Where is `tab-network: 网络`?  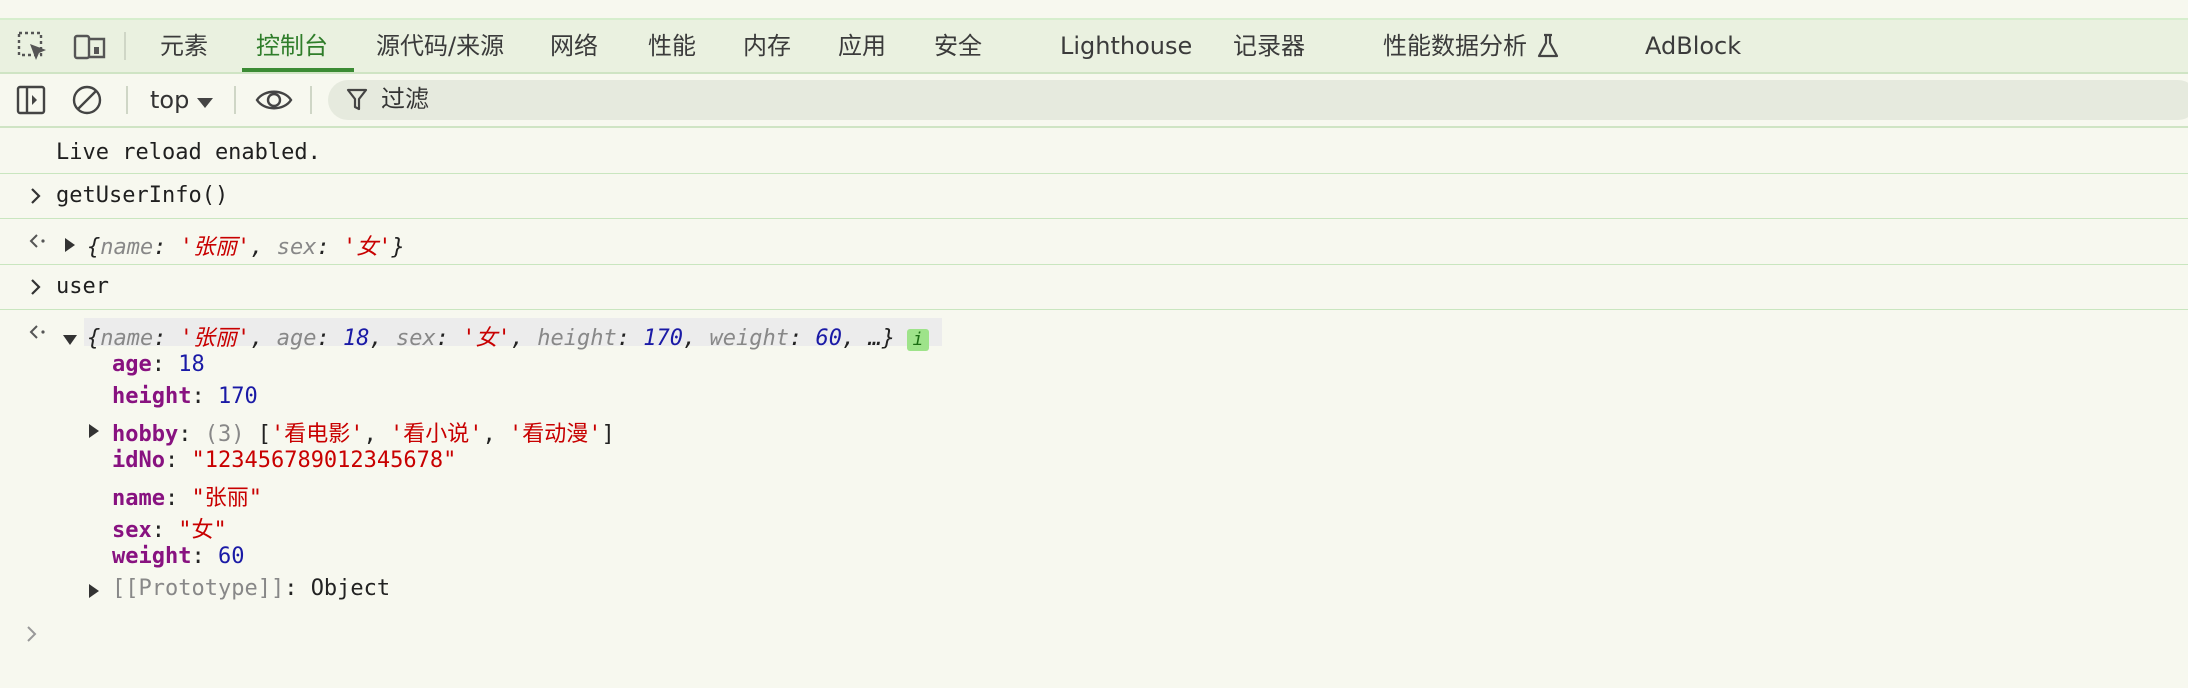 tab-network: 网络 is located at coordinates (574, 46).